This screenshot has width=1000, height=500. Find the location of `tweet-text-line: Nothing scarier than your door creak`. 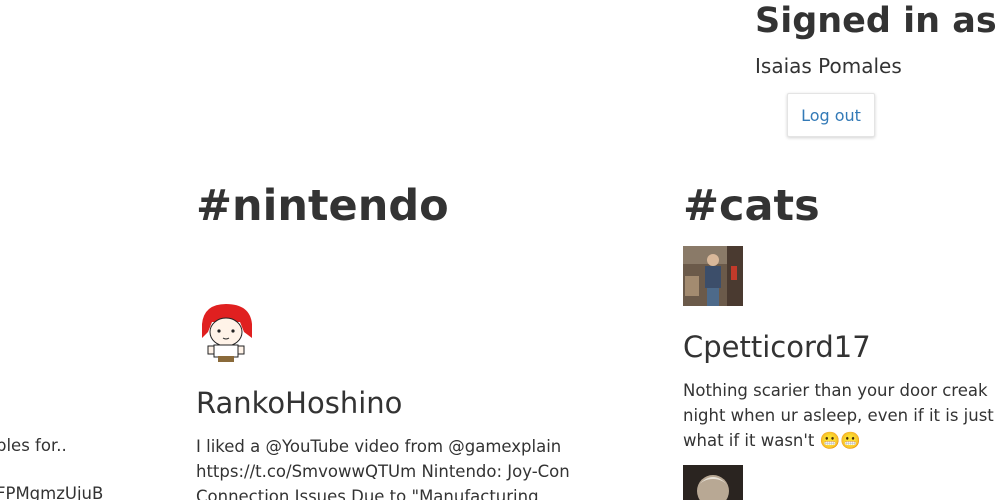

tweet-text-line: Nothing scarier than your door creak is located at coordinates (835, 390).